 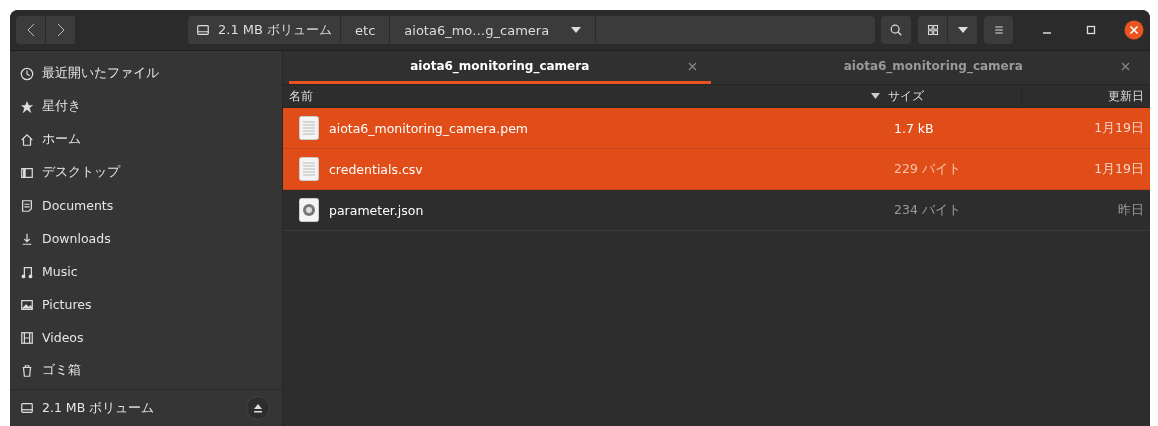 I want to click on sidebar-item: Downloads, so click(x=146, y=238).